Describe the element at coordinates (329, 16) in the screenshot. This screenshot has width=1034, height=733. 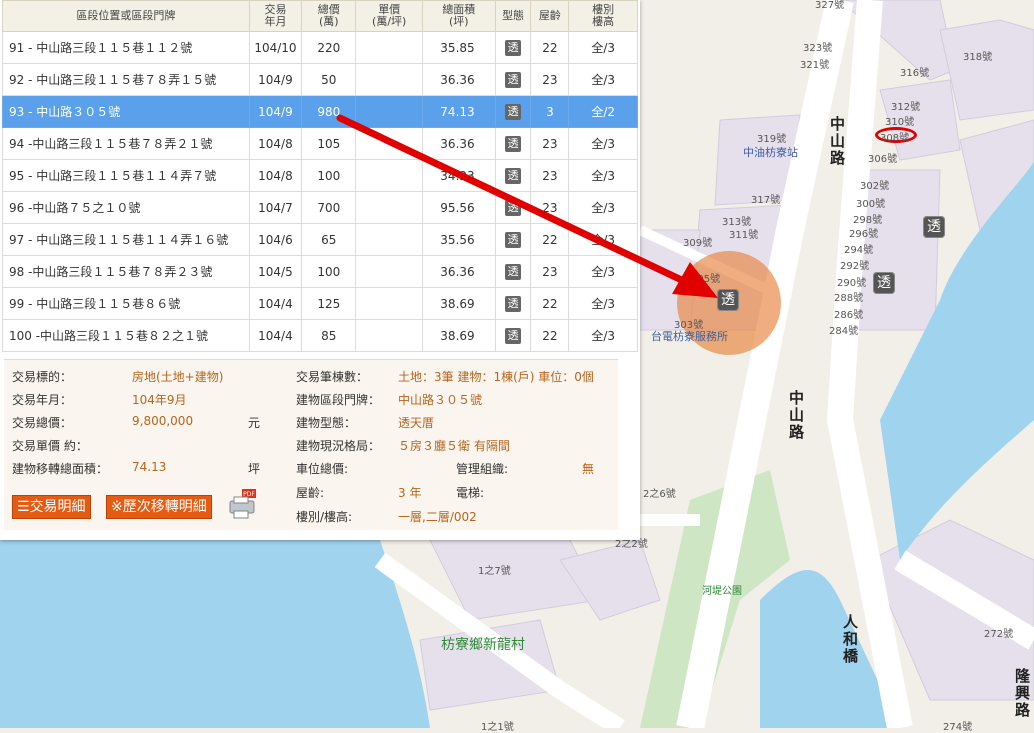
I see `col-price: 總價 (萬)` at that location.